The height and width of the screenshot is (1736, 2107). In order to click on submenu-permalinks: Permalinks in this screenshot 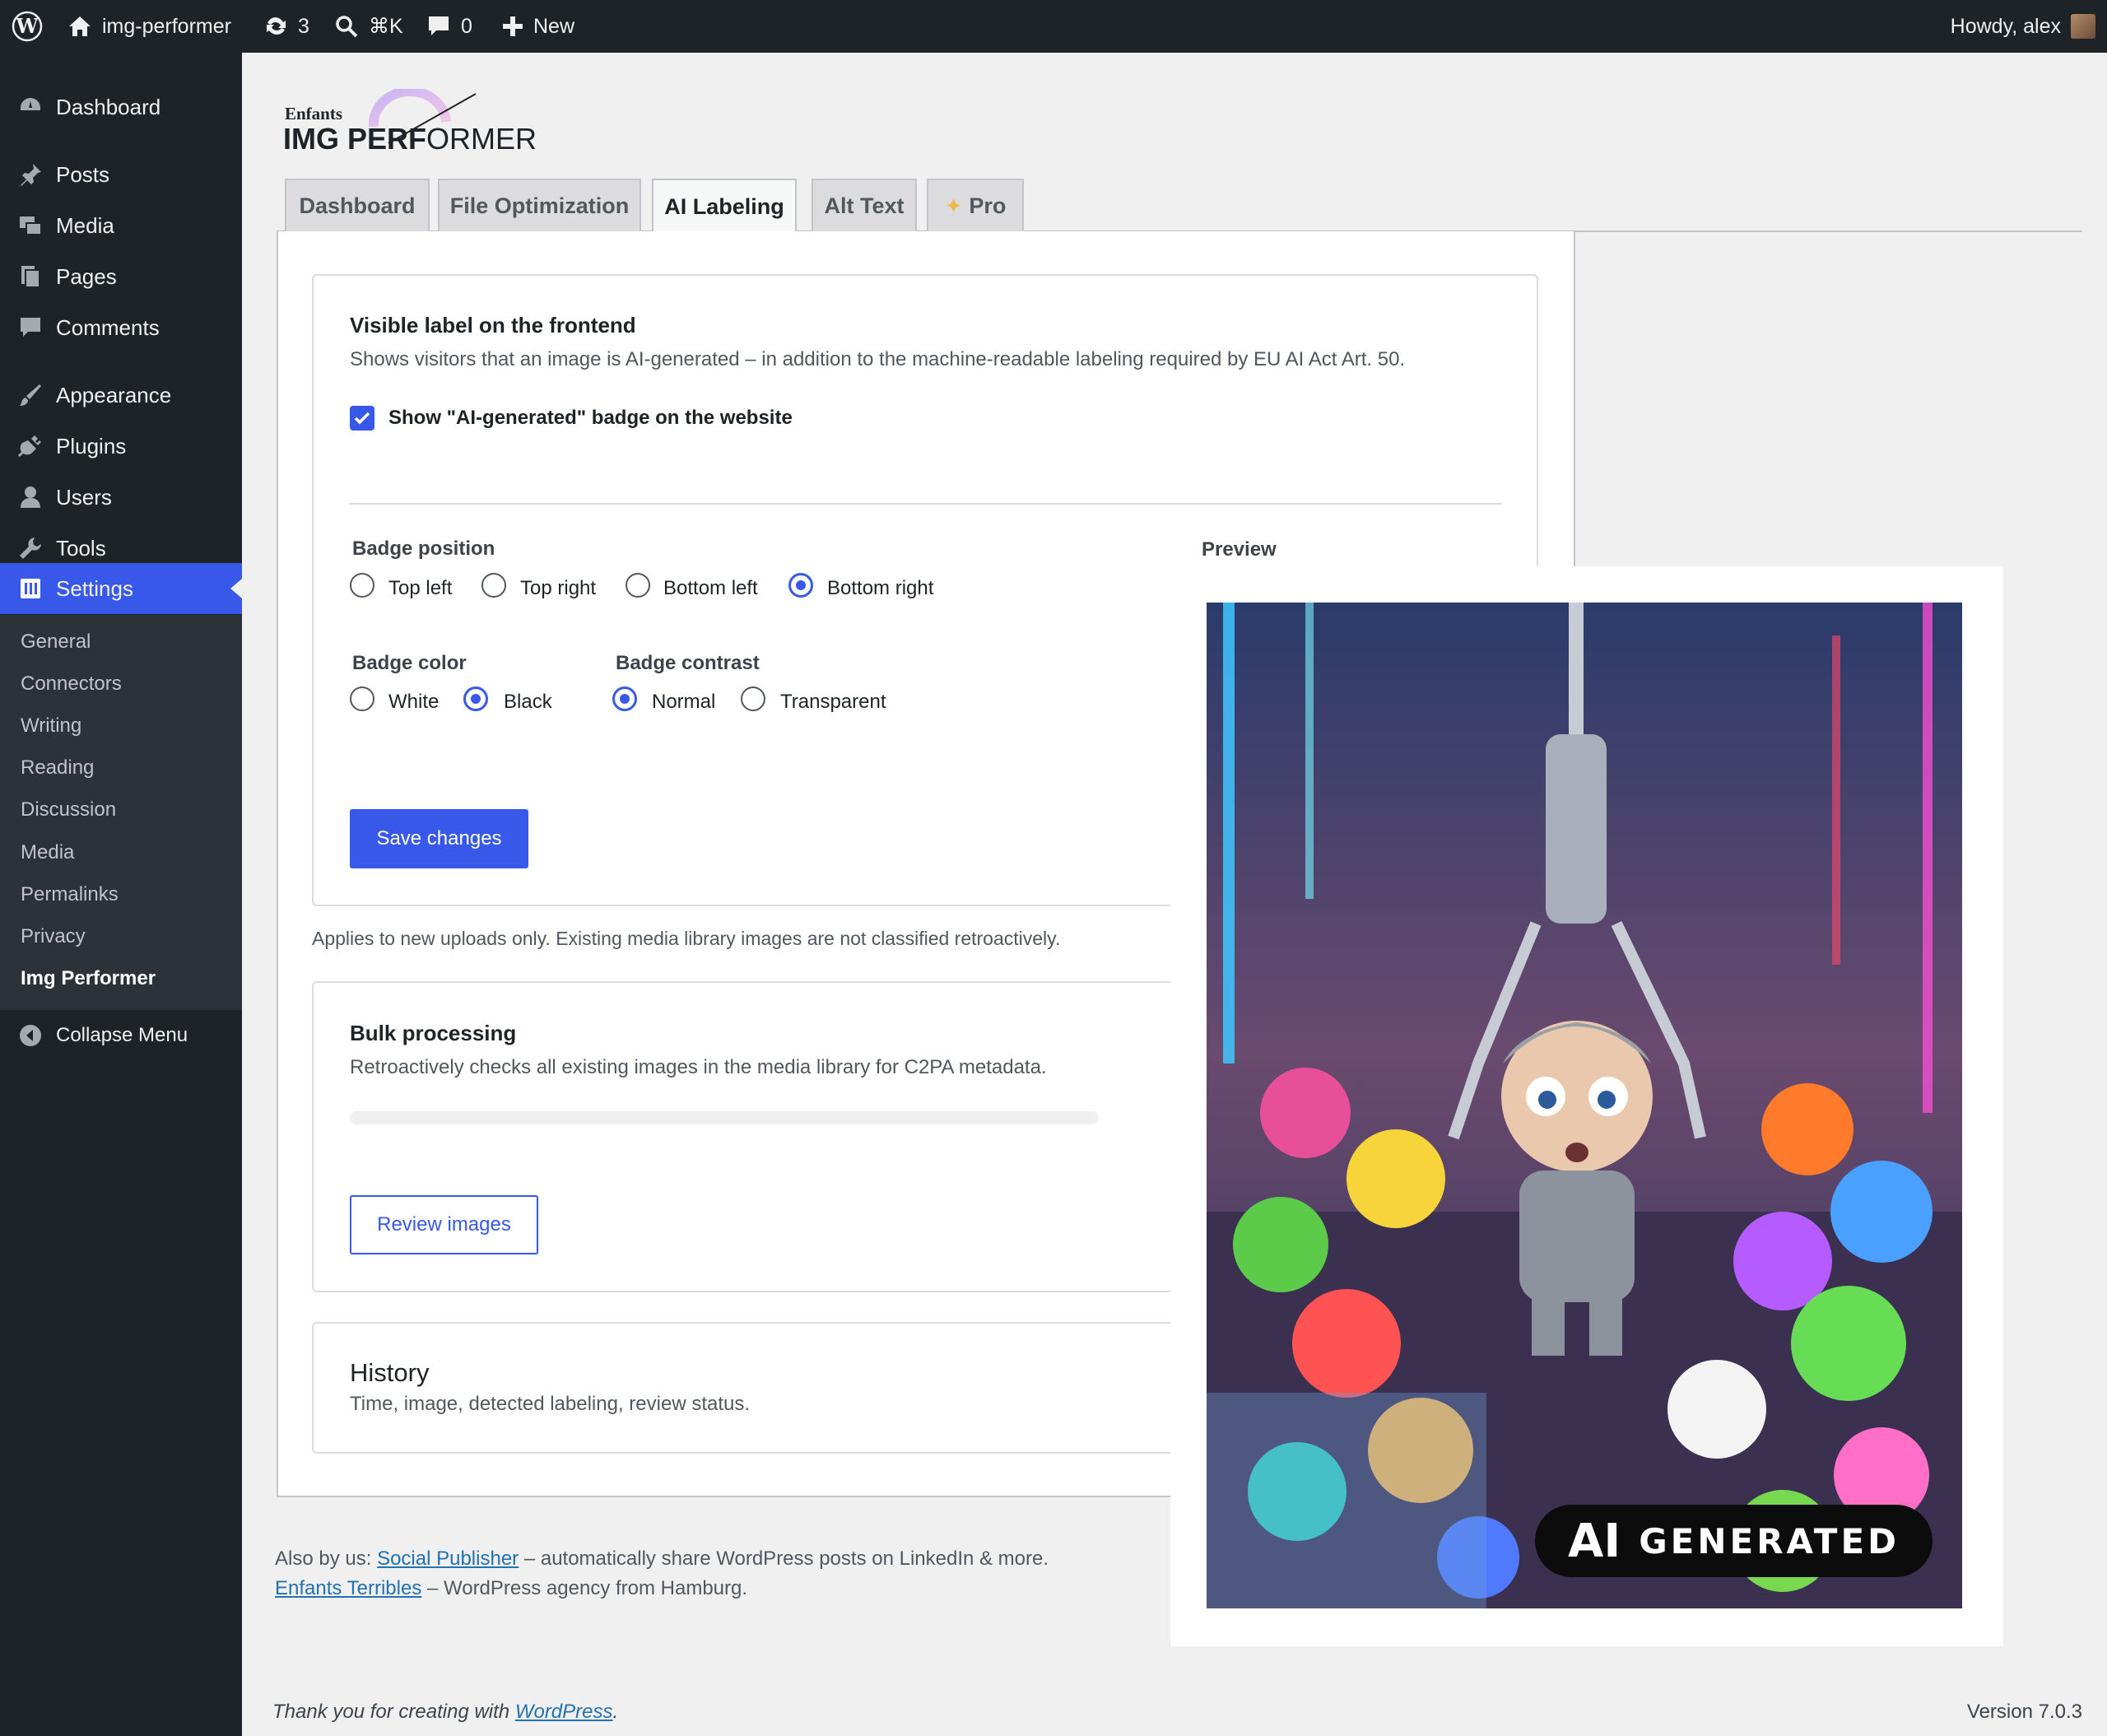, I will do `click(70, 894)`.